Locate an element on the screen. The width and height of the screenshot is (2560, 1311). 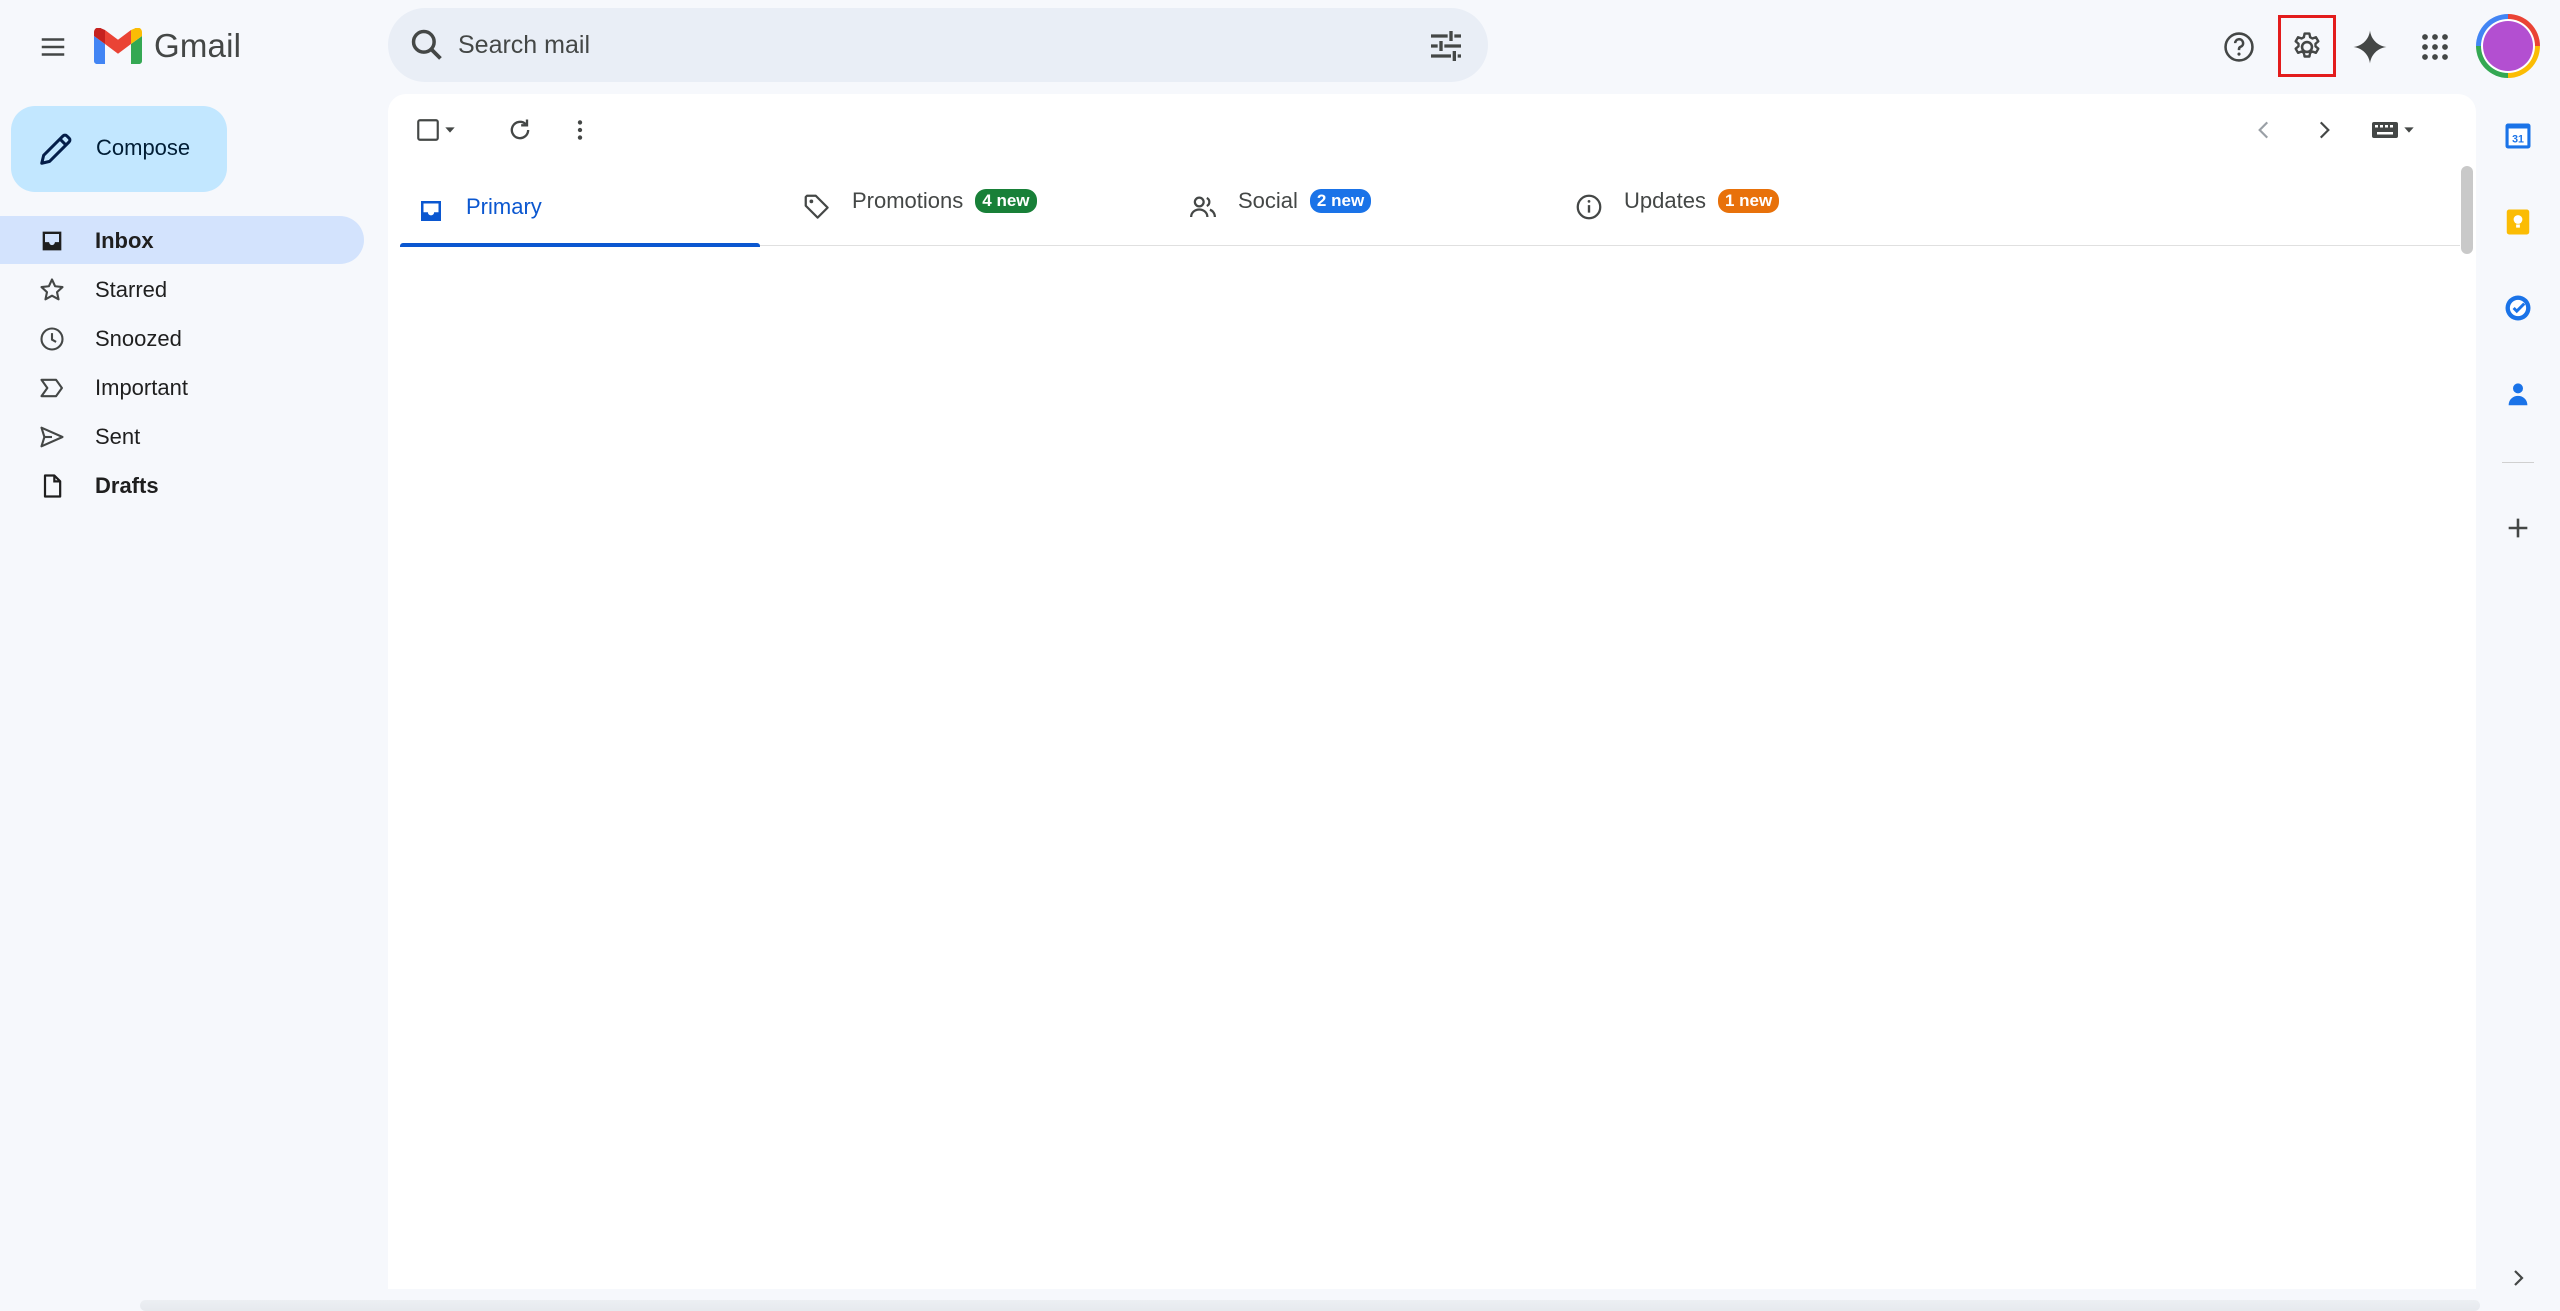
calendar-app-button: 31 is located at coordinates (2518, 136).